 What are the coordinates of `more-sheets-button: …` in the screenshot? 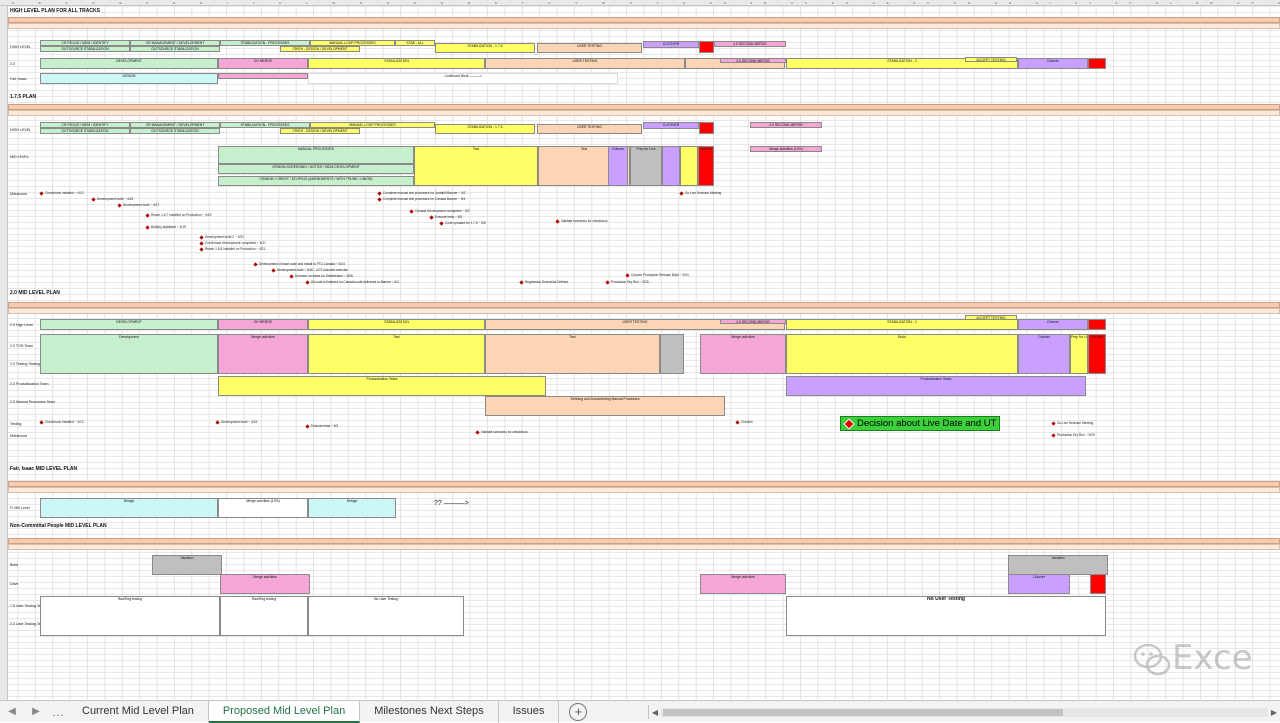 It's located at (58, 712).